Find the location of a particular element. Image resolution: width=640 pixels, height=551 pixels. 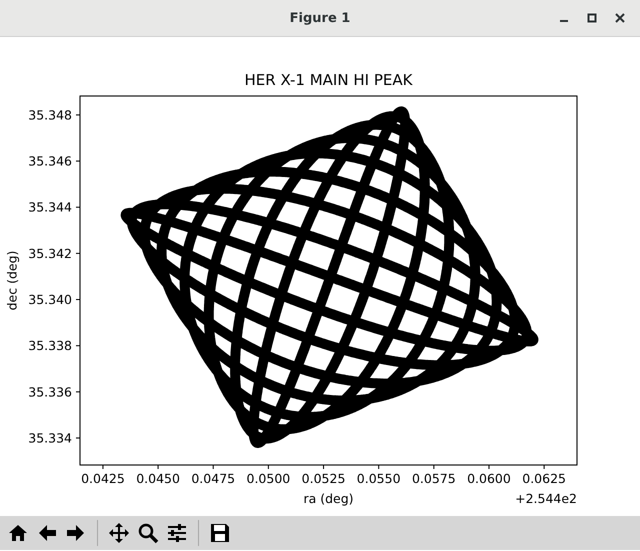

x-tick-label: 0.0600 is located at coordinates (489, 478).